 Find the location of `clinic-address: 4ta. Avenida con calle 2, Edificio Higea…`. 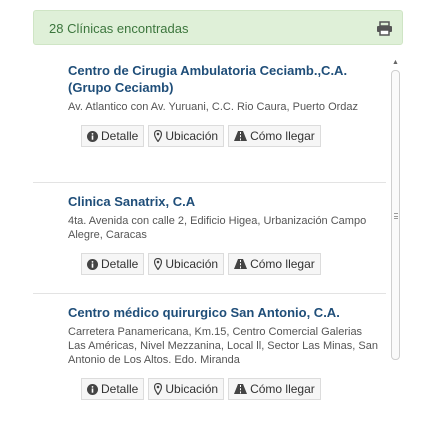

clinic-address: 4ta. Avenida con calle 2, Edificio Higea… is located at coordinates (217, 228).